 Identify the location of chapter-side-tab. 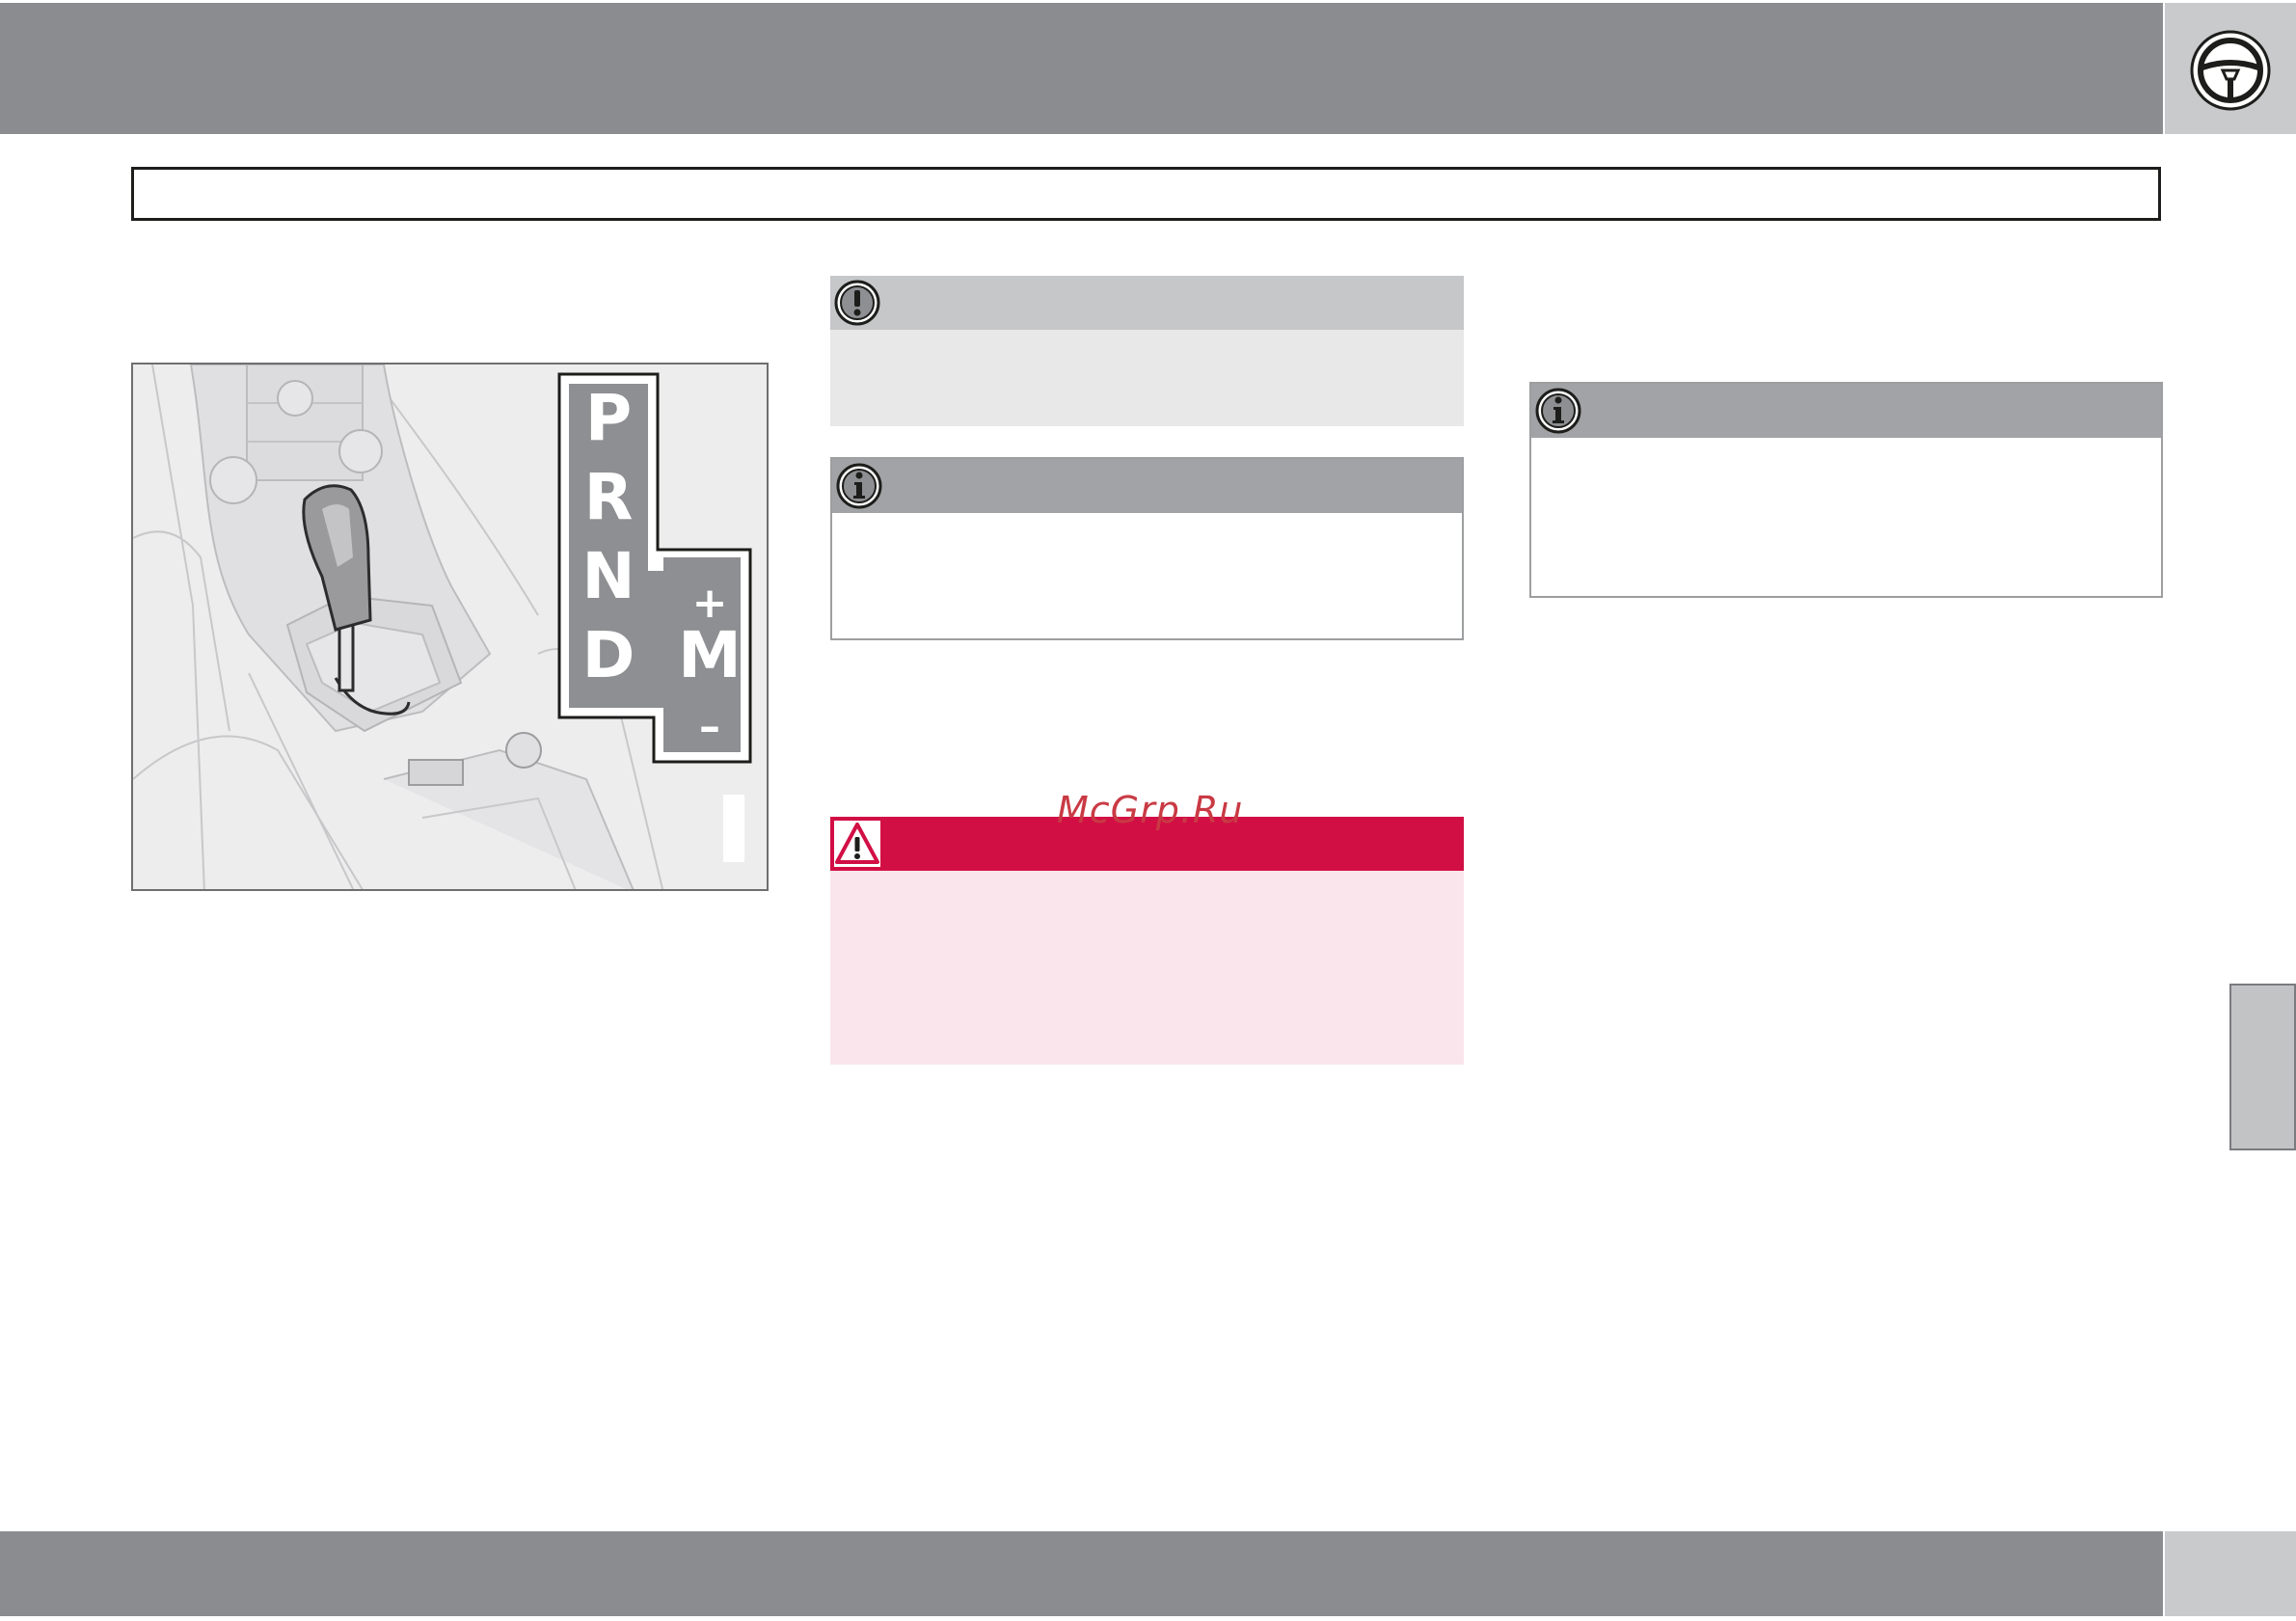
(2262, 1067).